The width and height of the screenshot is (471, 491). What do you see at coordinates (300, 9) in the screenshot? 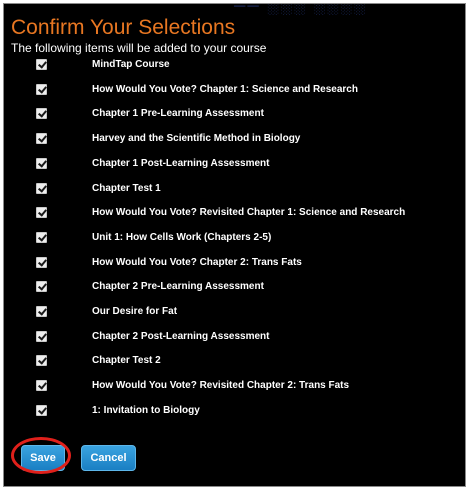
I see `background-decoration: ── ░░░ ░░░░` at bounding box center [300, 9].